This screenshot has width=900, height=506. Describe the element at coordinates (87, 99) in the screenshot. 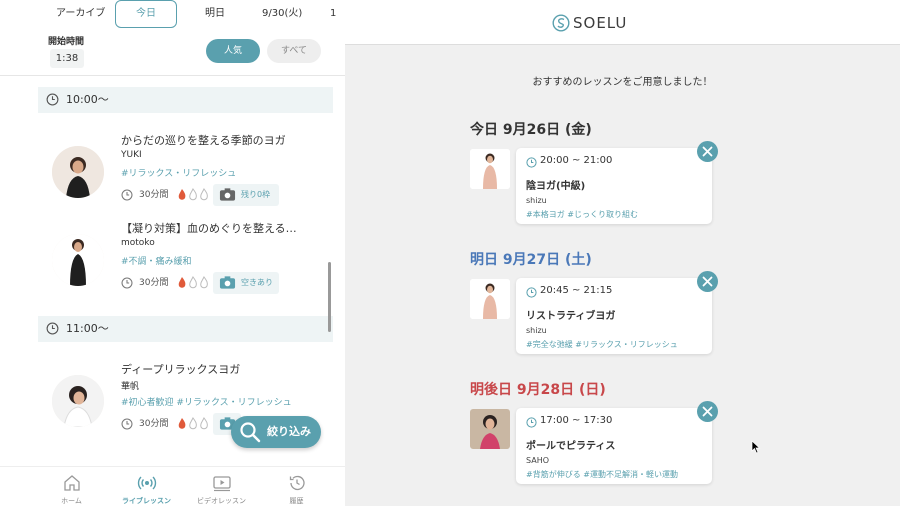

I see `time-slot-label: 10:00～` at that location.